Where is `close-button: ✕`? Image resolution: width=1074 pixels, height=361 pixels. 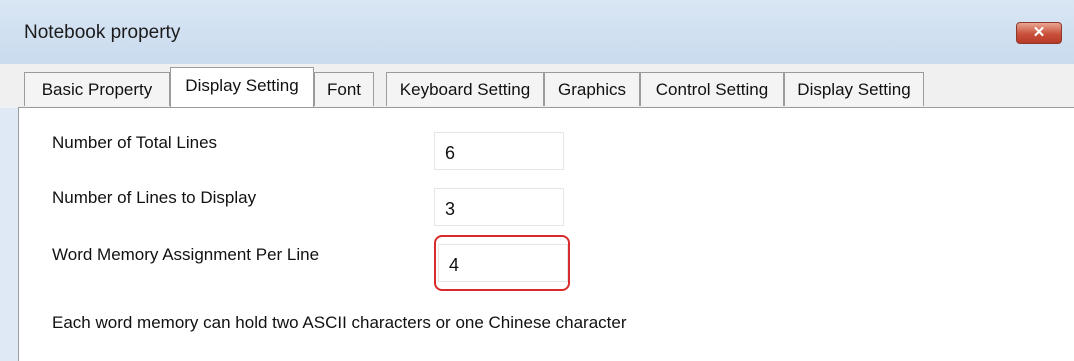 close-button: ✕ is located at coordinates (1039, 33).